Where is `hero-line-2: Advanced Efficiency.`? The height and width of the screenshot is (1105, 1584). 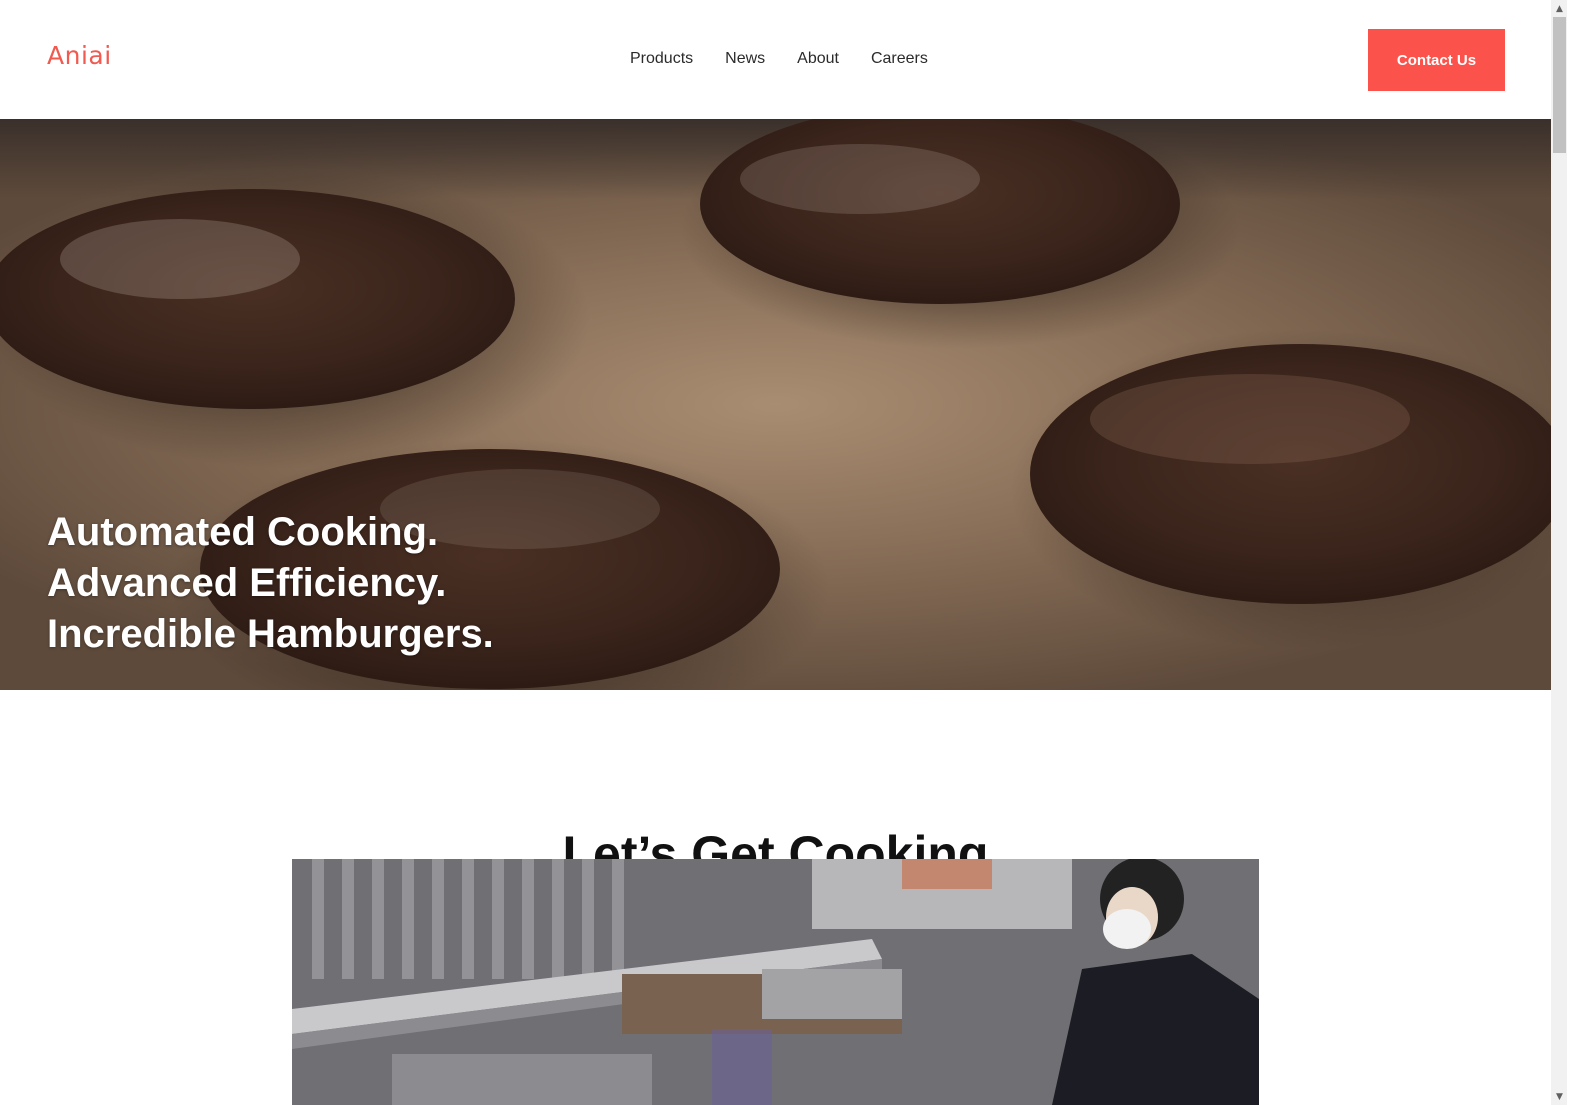 hero-line-2: Advanced Efficiency. is located at coordinates (247, 583).